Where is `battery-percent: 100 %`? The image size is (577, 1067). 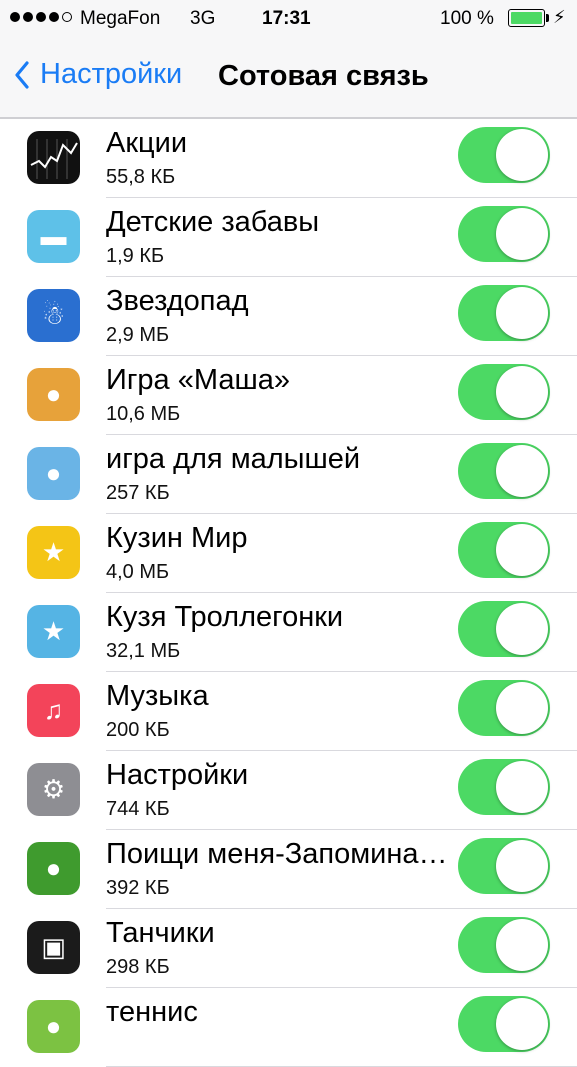 battery-percent: 100 % is located at coordinates (467, 18).